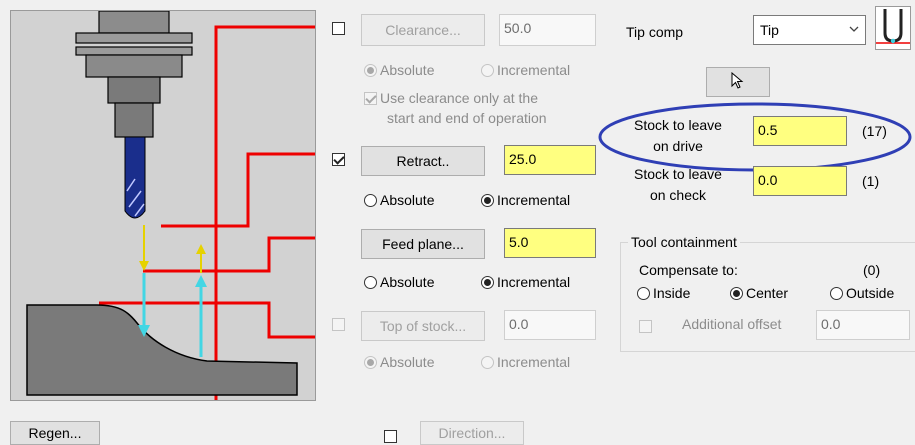  What do you see at coordinates (672, 293) in the screenshot?
I see `compensate-inside-label: Inside` at bounding box center [672, 293].